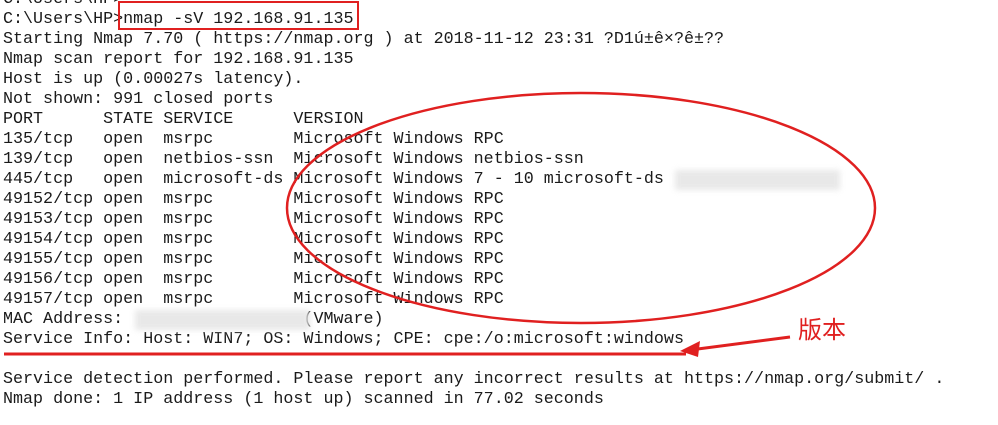 The image size is (998, 425). Describe the element at coordinates (740, 343) in the screenshot. I see `annotation-arrow-shaft` at that location.